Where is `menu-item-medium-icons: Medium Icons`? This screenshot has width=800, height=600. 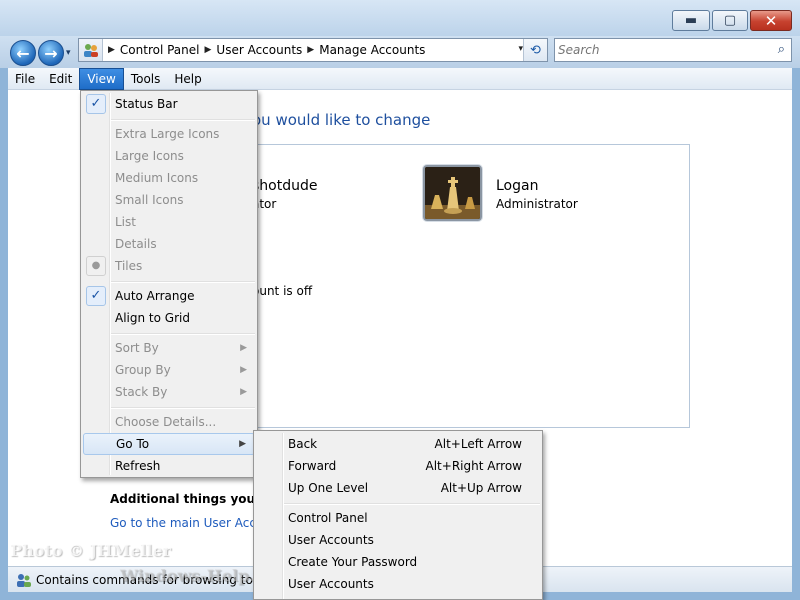
menu-item-medium-icons: Medium Icons is located at coordinates (169, 178).